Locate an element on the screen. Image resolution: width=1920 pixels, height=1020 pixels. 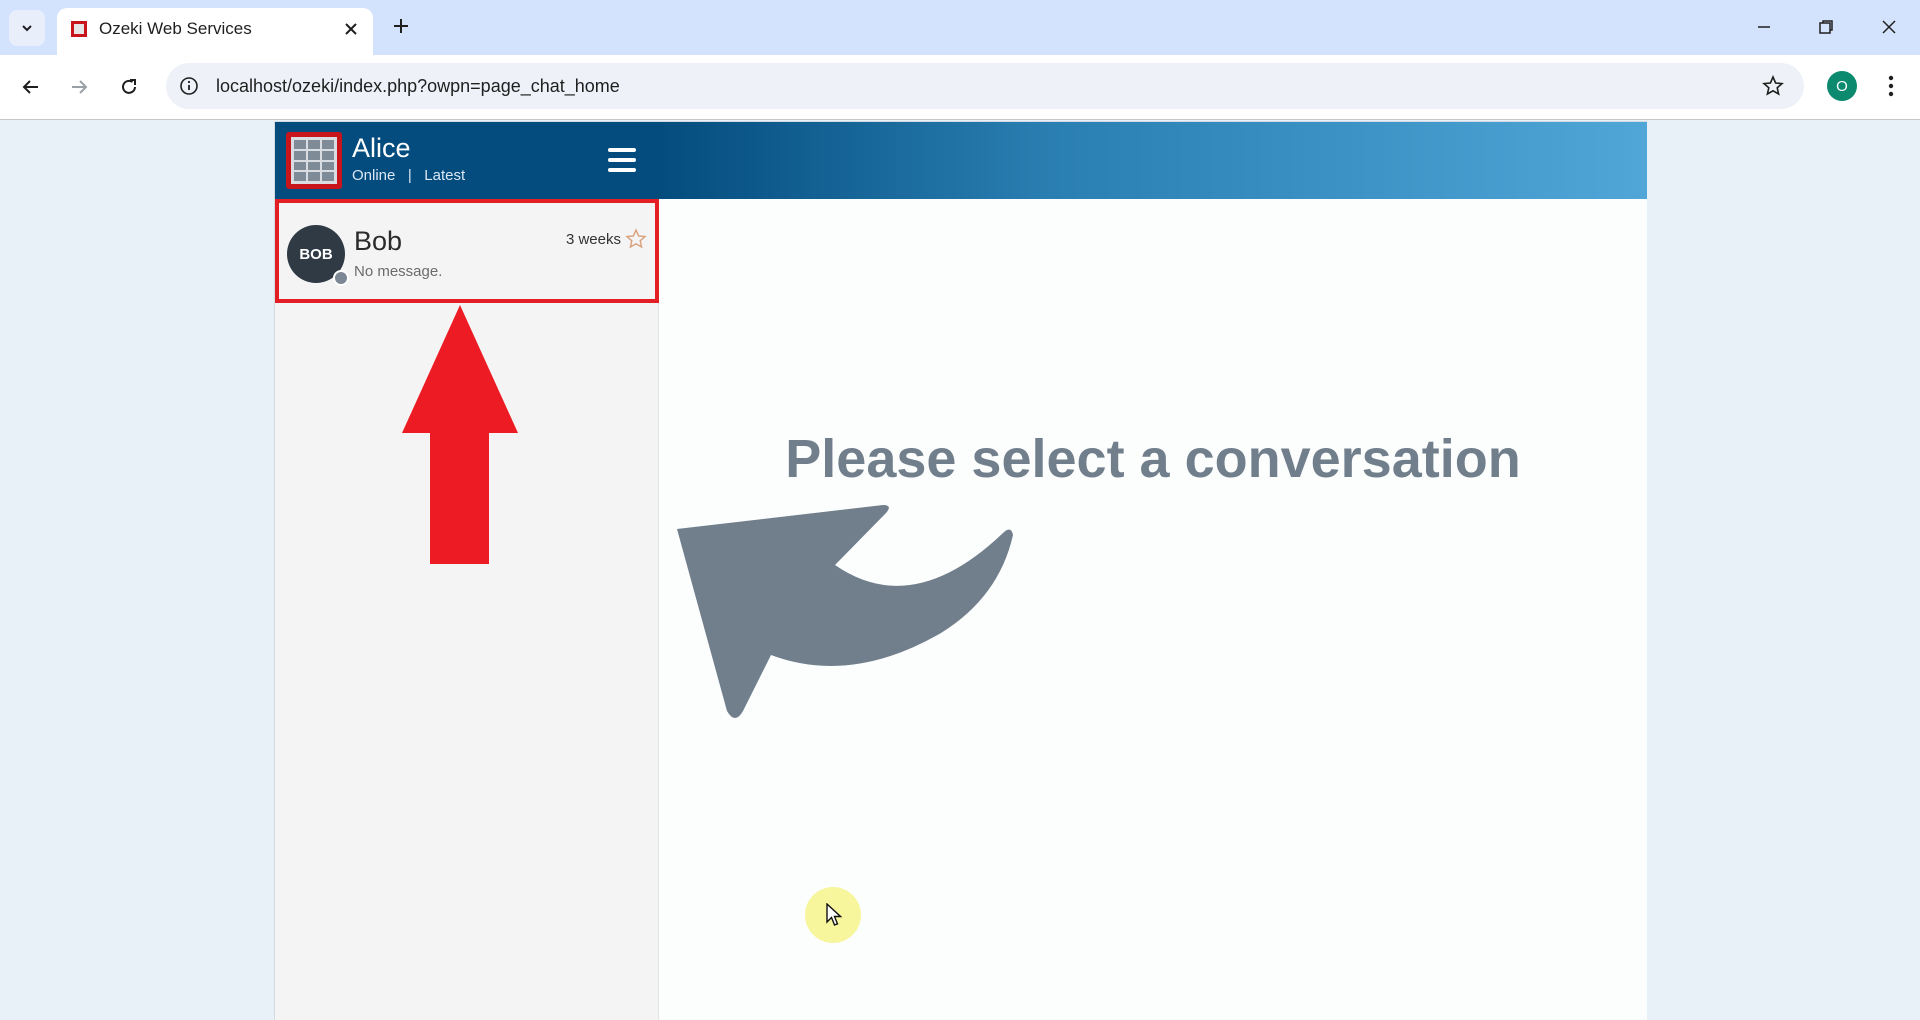
tab-close-button is located at coordinates (351, 29).